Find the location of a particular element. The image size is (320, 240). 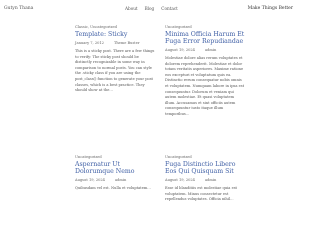

nav-item-contact: Contact is located at coordinates (169, 8).